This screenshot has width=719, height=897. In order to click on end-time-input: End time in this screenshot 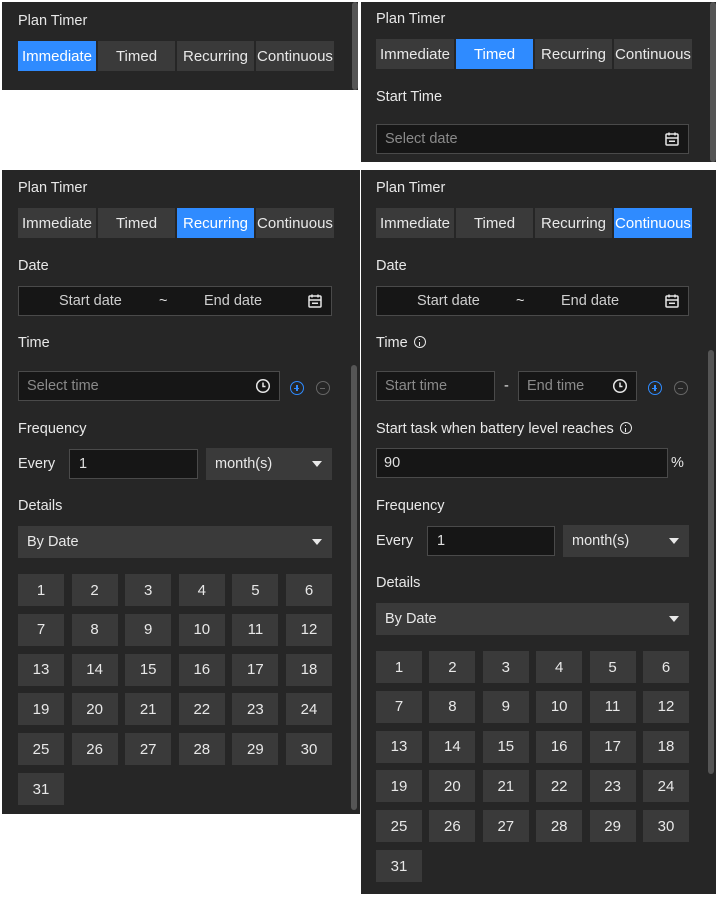, I will do `click(577, 386)`.